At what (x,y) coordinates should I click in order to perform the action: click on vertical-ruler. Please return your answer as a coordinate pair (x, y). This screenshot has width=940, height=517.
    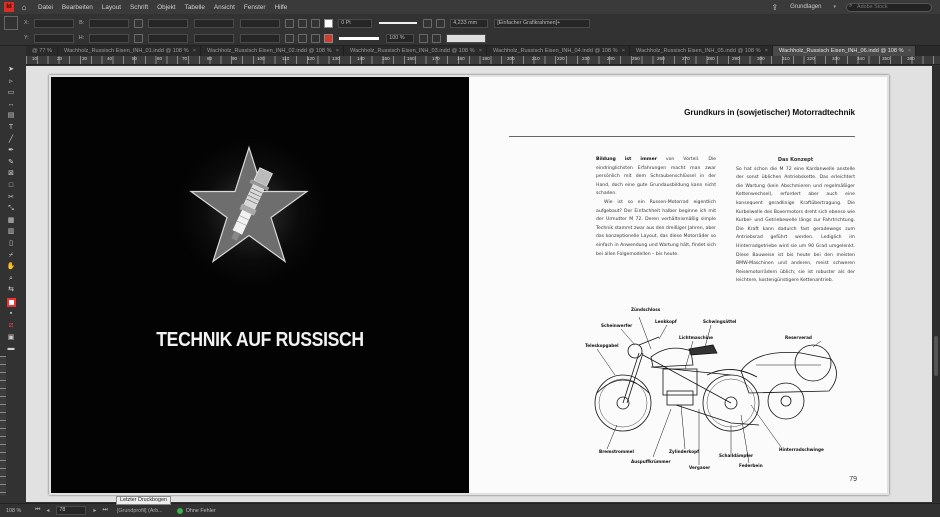
    Looking at the image, I should click on (3, 426).